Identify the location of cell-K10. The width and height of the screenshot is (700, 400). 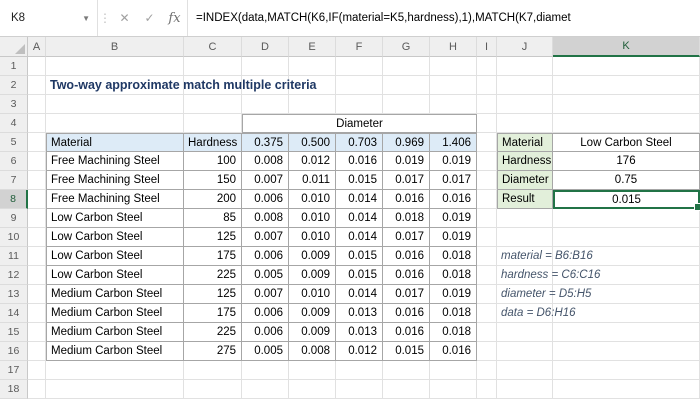
(626, 237).